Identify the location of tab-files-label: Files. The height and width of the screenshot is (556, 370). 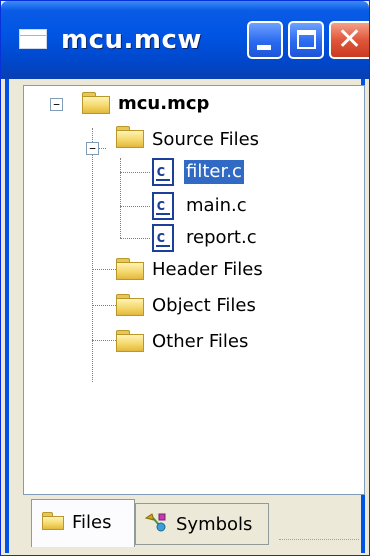
(92, 522).